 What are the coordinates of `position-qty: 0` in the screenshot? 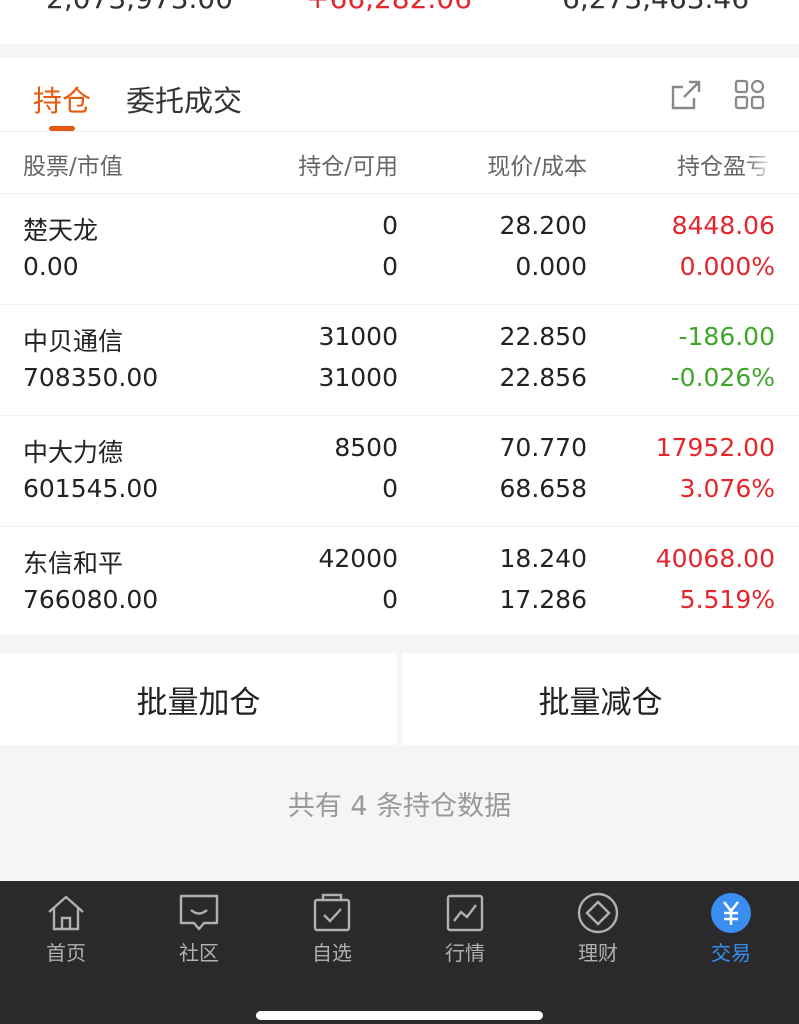 It's located at (390, 225).